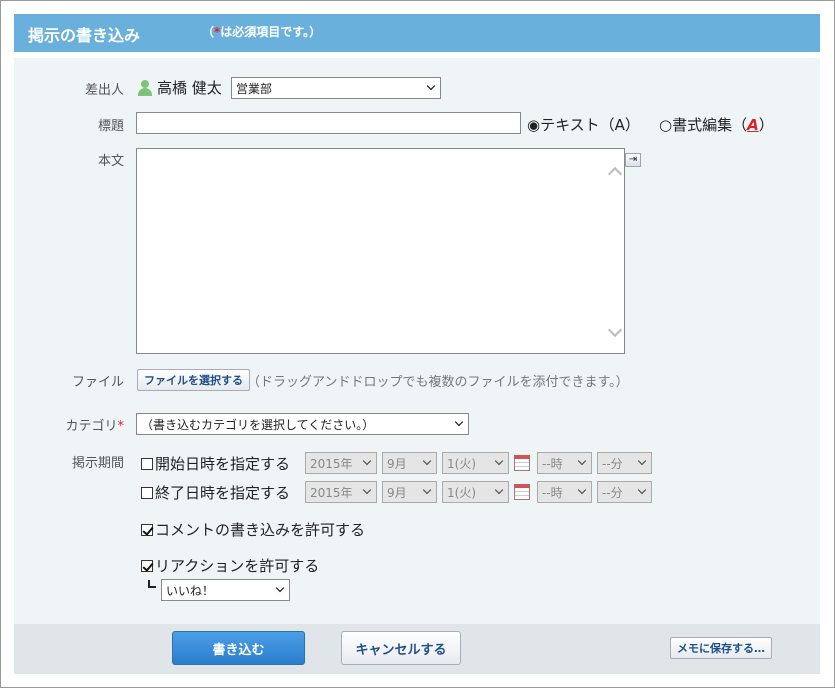 The width and height of the screenshot is (835, 688). What do you see at coordinates (91, 426) in the screenshot?
I see `category-label-text: カテゴリ` at bounding box center [91, 426].